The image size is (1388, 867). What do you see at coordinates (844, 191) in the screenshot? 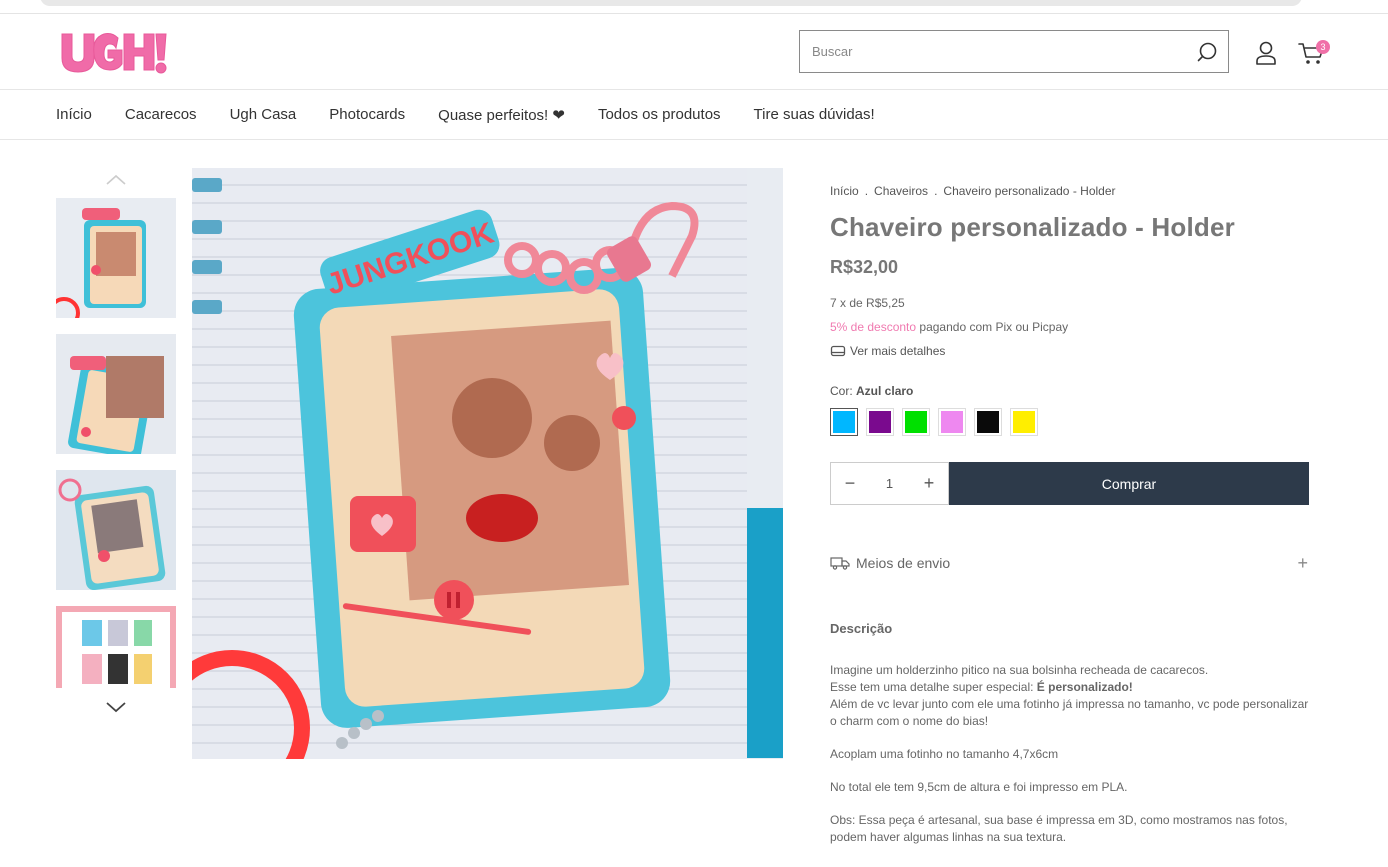
I see `breadcrumb-item-inicio: Início` at bounding box center [844, 191].